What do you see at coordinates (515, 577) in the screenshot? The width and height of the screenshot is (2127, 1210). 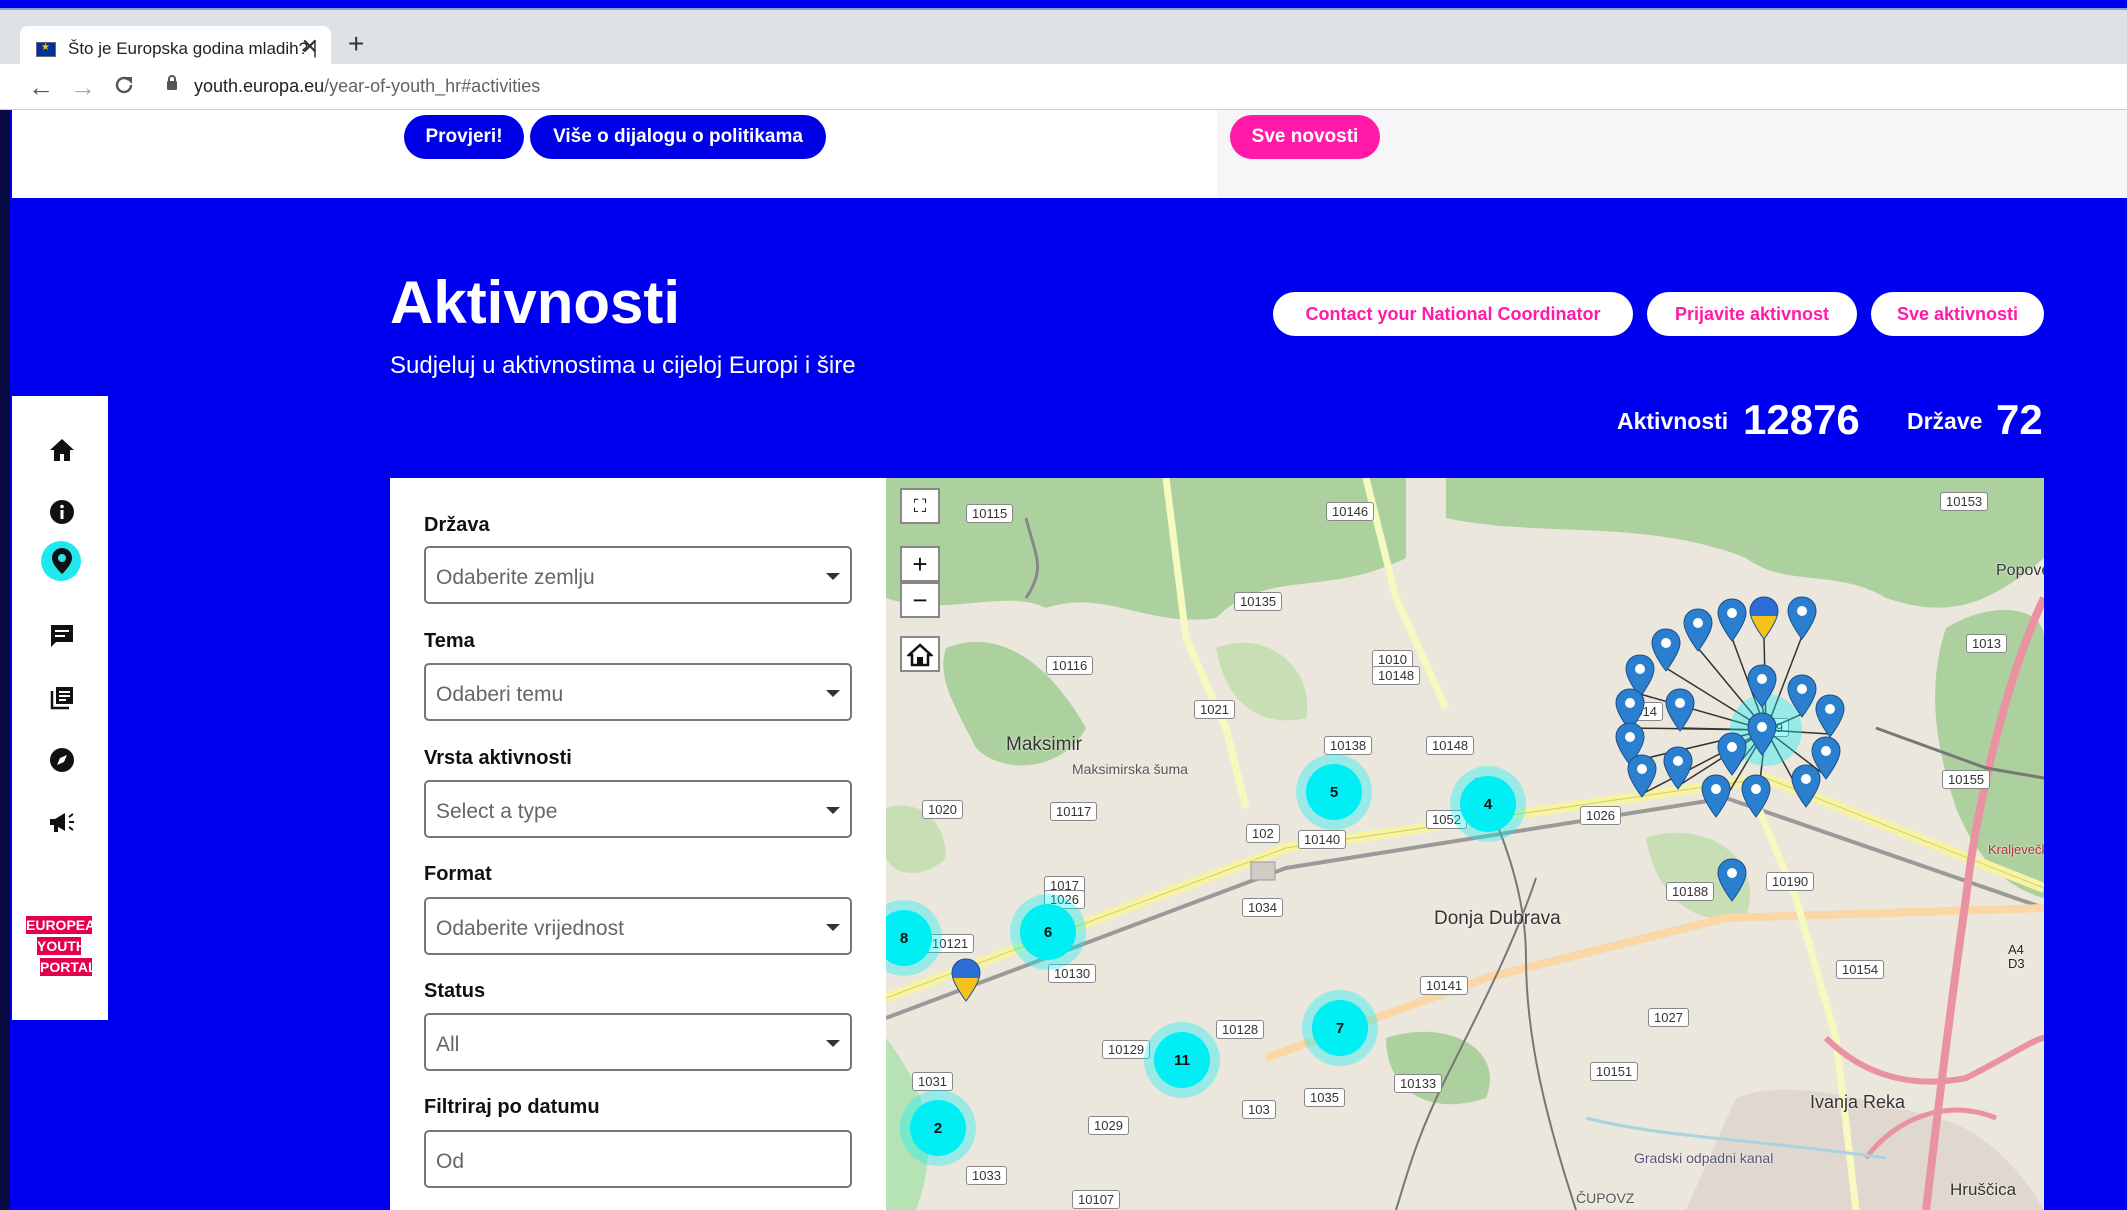 I see `country-placeholder: Odaberite zemlju` at bounding box center [515, 577].